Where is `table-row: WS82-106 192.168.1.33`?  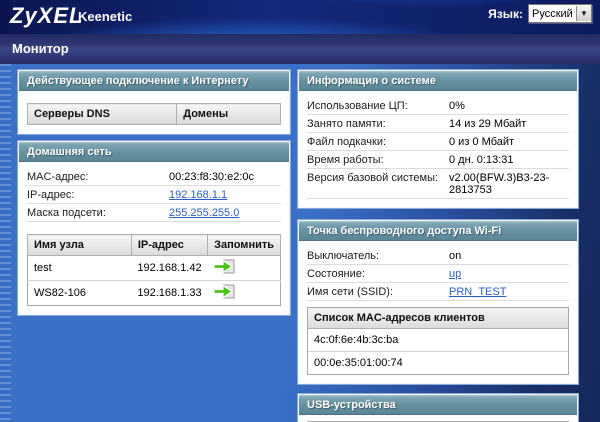
table-row: WS82-106 192.168.1.33 is located at coordinates (154, 293).